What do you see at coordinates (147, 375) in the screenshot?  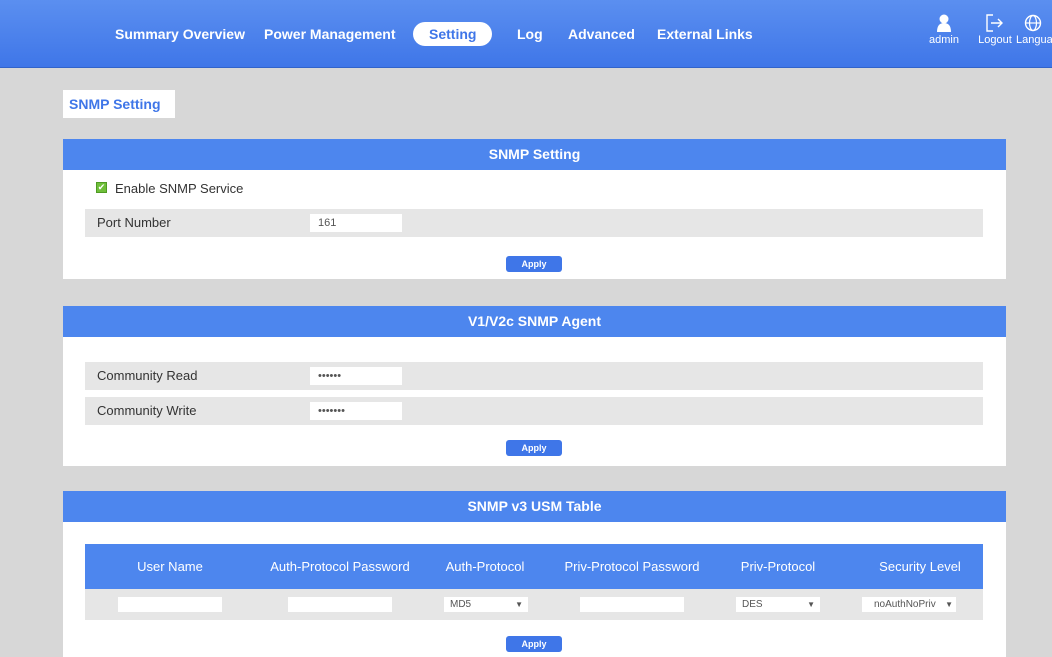 I see `community-read-label: Community Read` at bounding box center [147, 375].